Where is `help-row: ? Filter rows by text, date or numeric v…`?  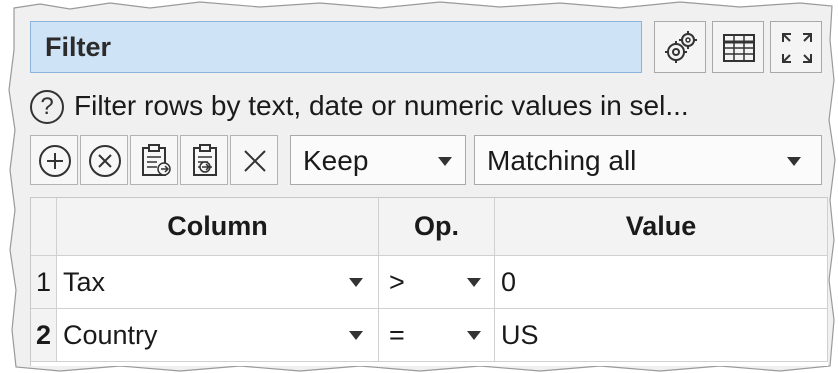
help-row: ? Filter rows by text, date or numeric v… is located at coordinates (430, 108).